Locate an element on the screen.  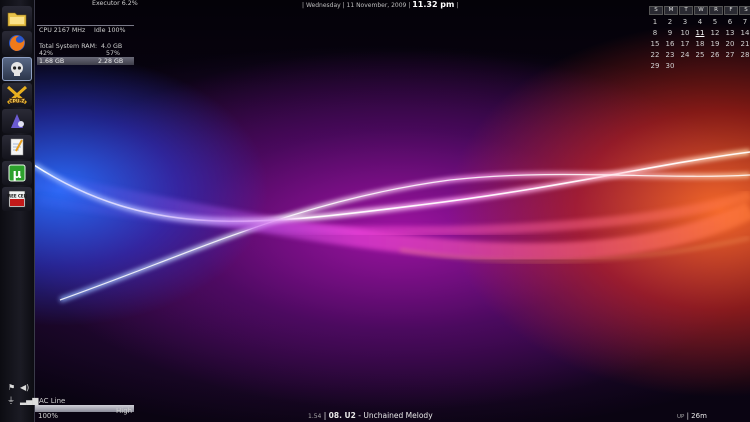
dock-notepad-button is located at coordinates (17, 147).